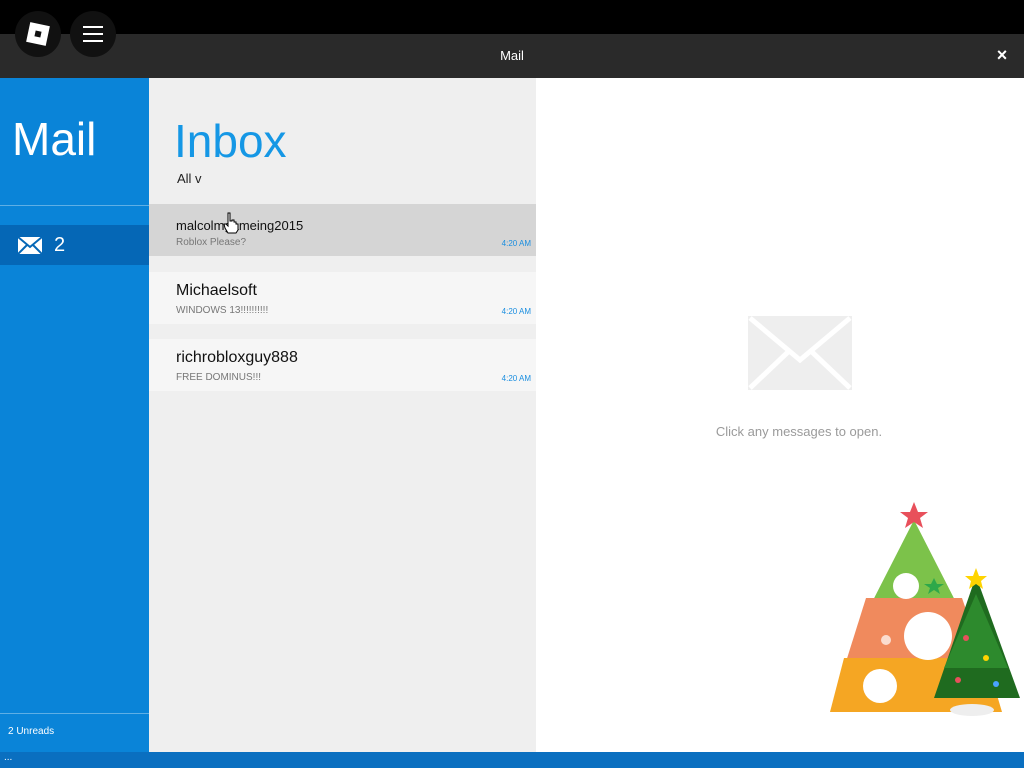  Describe the element at coordinates (231, 223) in the screenshot. I see `cursor-hand-icon` at that location.